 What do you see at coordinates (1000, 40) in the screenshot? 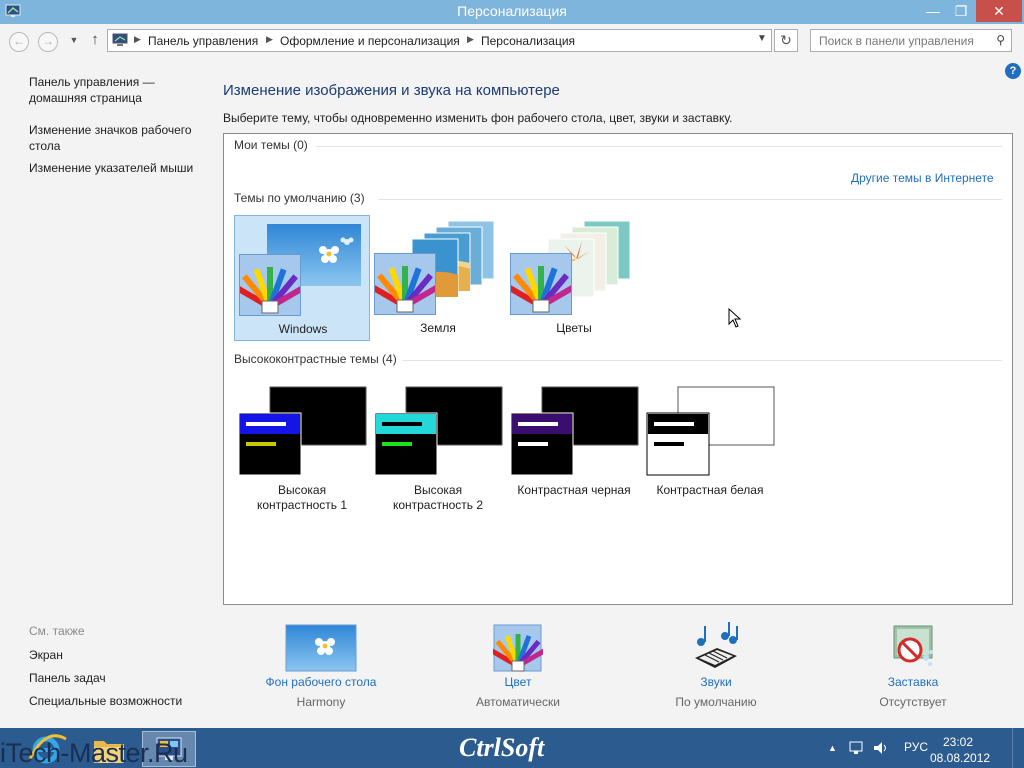
I see `search-icon: ⚲` at bounding box center [1000, 40].